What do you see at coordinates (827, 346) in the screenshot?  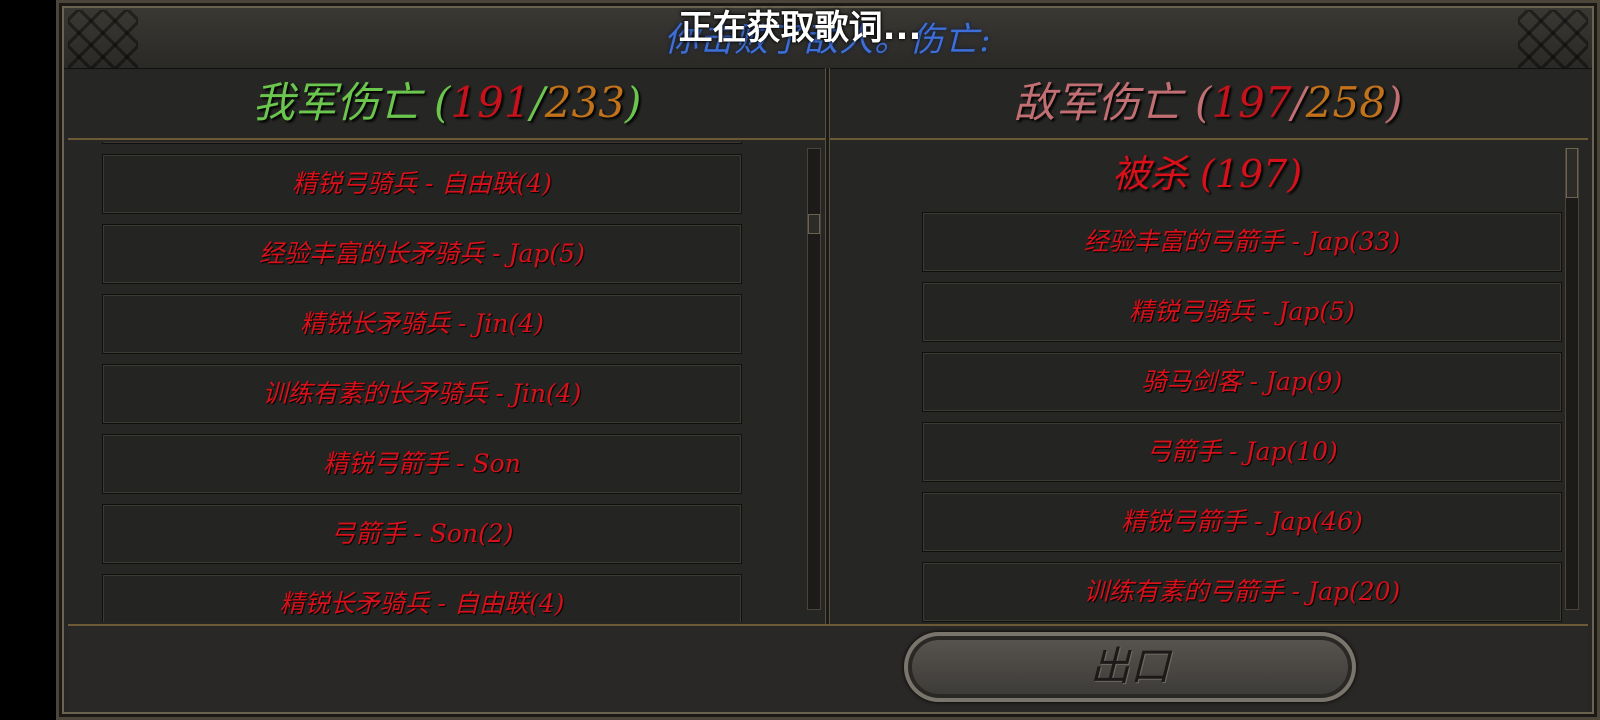 I see `column-divider` at bounding box center [827, 346].